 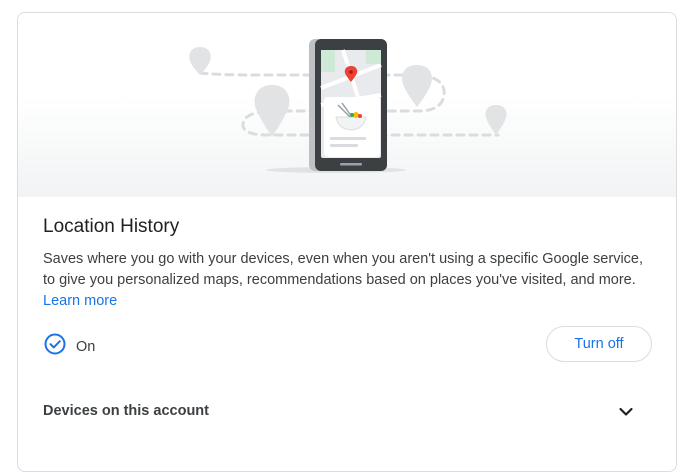 I want to click on status-label: On, so click(x=86, y=346).